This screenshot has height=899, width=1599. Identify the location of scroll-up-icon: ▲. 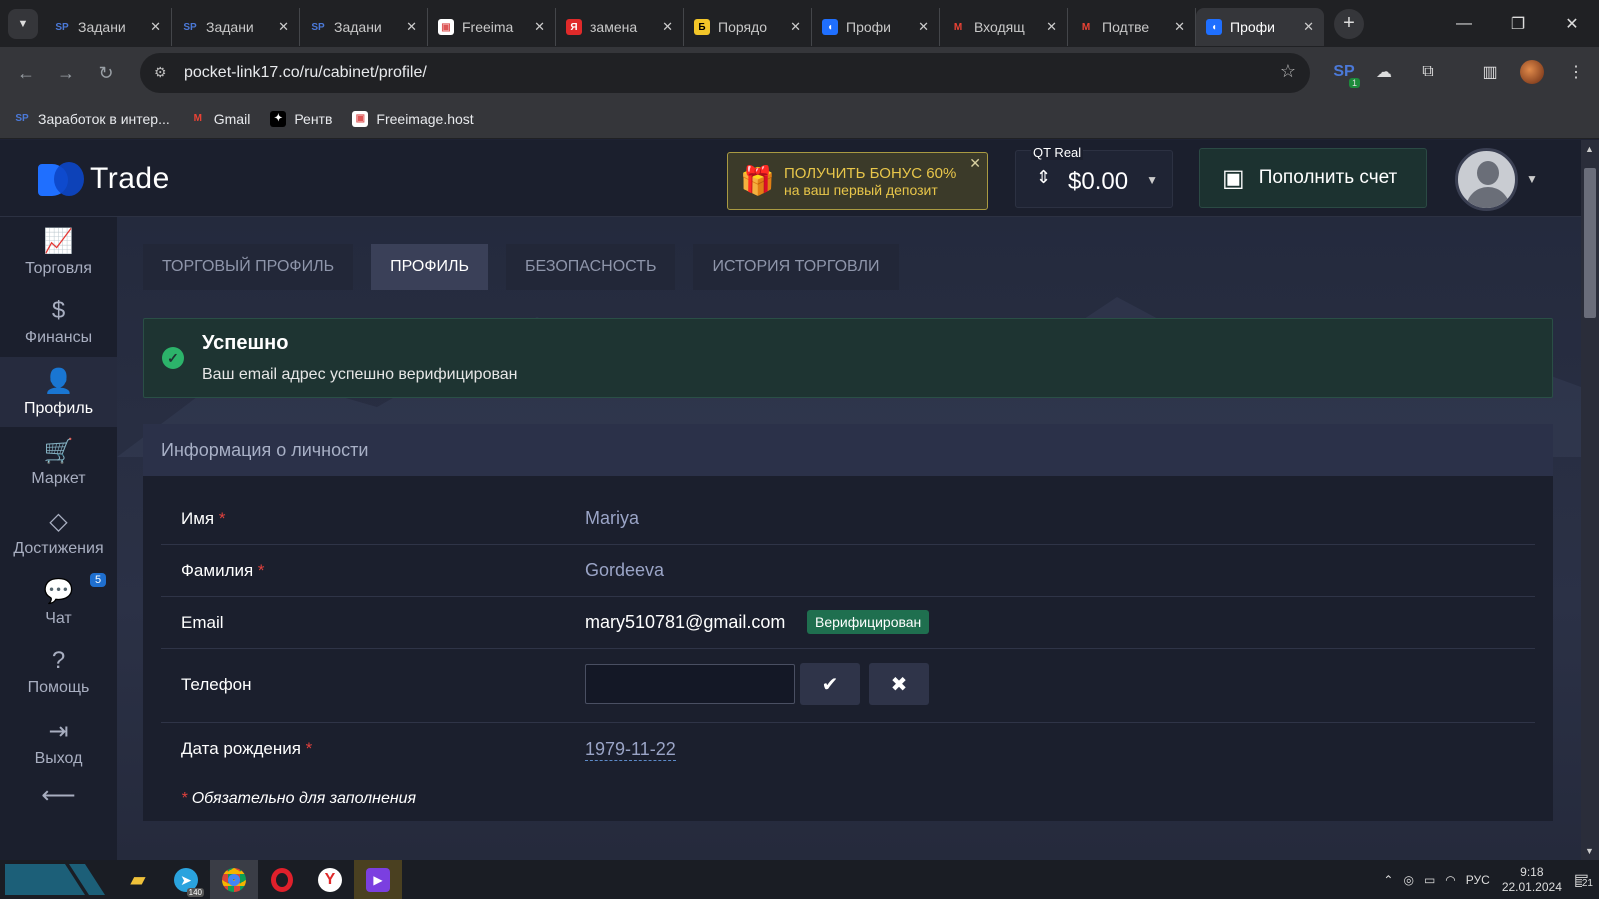
(1589, 149).